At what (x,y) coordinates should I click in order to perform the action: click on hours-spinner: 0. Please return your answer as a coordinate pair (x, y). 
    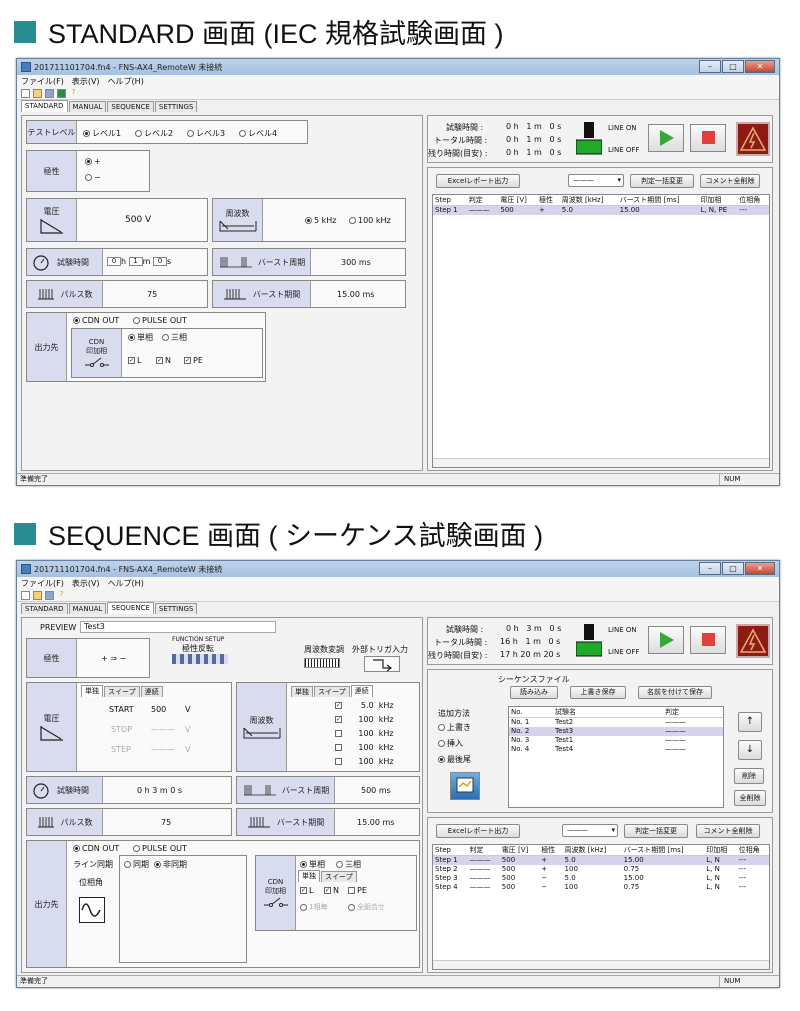
    Looking at the image, I should click on (114, 261).